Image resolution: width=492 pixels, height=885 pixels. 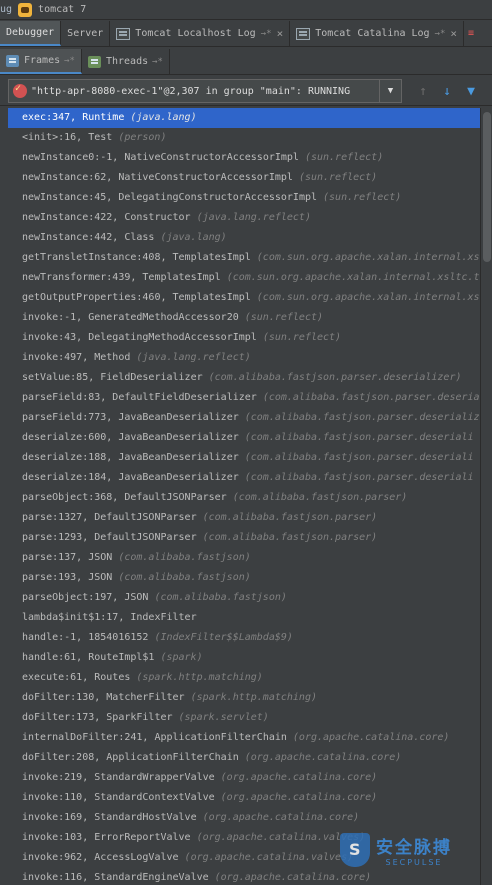 What do you see at coordinates (97, 717) in the screenshot?
I see `frame-method: doFilter:173, SparkFilter` at bounding box center [97, 717].